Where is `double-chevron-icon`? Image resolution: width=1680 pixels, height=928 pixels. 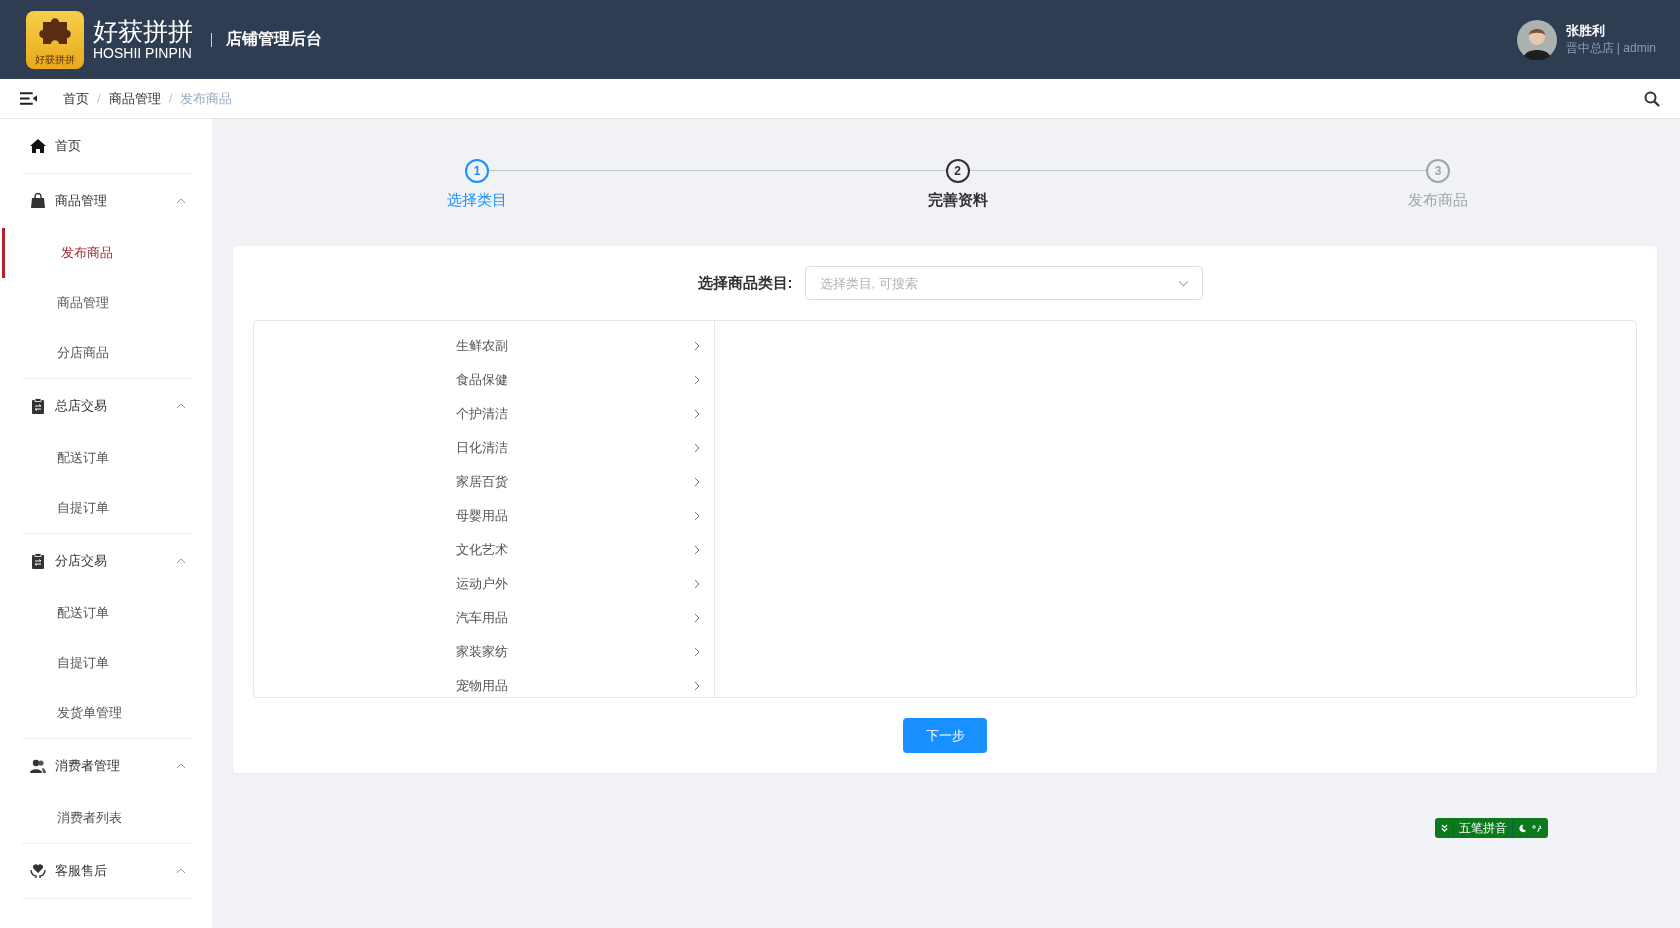 double-chevron-icon is located at coordinates (1444, 828).